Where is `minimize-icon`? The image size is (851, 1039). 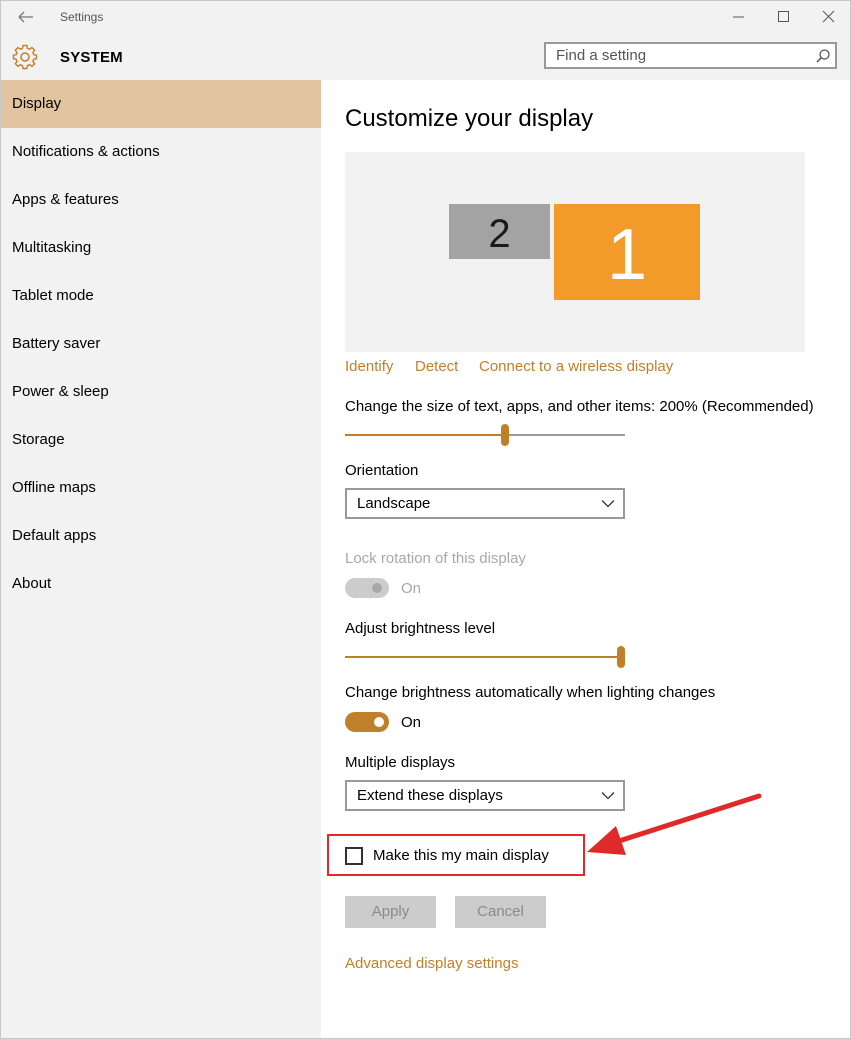 minimize-icon is located at coordinates (738, 17).